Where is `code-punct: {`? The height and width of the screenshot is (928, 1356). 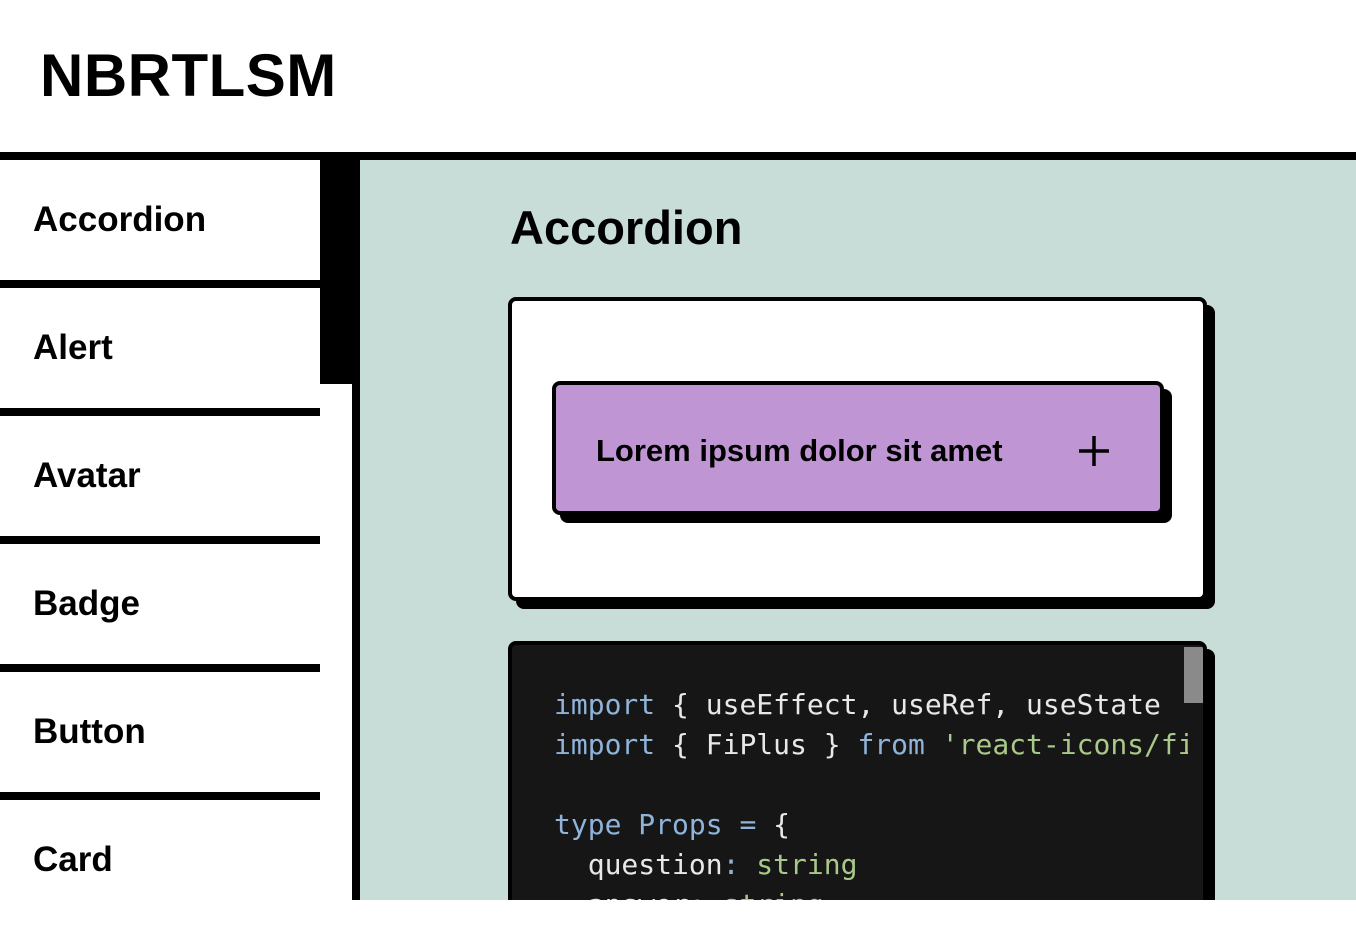 code-punct: { is located at coordinates (782, 824).